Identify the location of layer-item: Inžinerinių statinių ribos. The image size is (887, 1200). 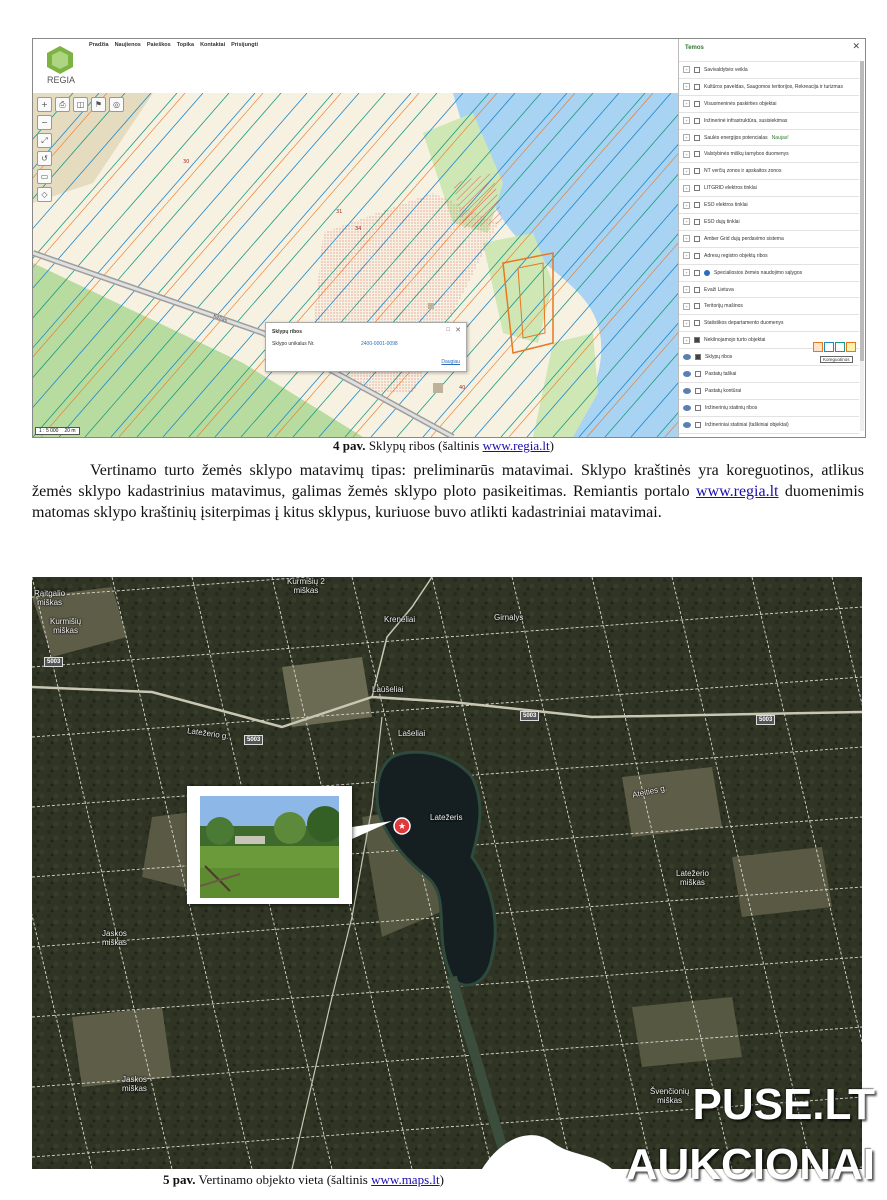
(769, 407).